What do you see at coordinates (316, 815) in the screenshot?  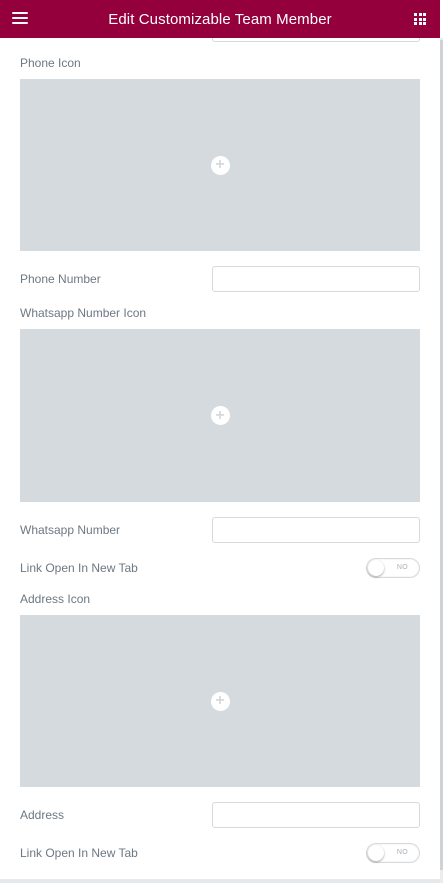 I see `address-input` at bounding box center [316, 815].